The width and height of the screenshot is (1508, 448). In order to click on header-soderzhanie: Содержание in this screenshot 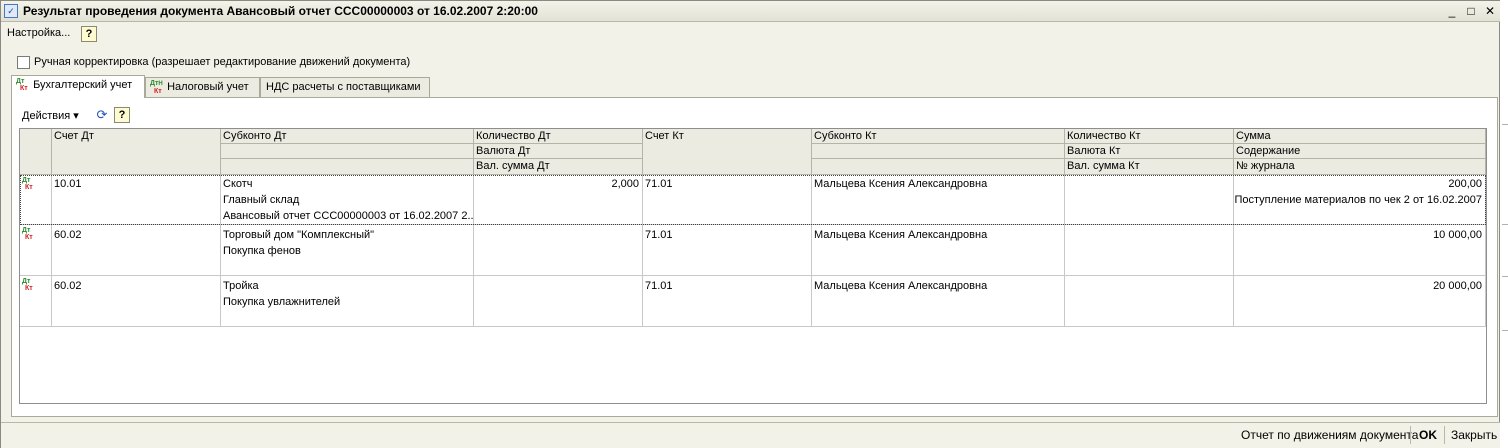, I will do `click(1360, 151)`.